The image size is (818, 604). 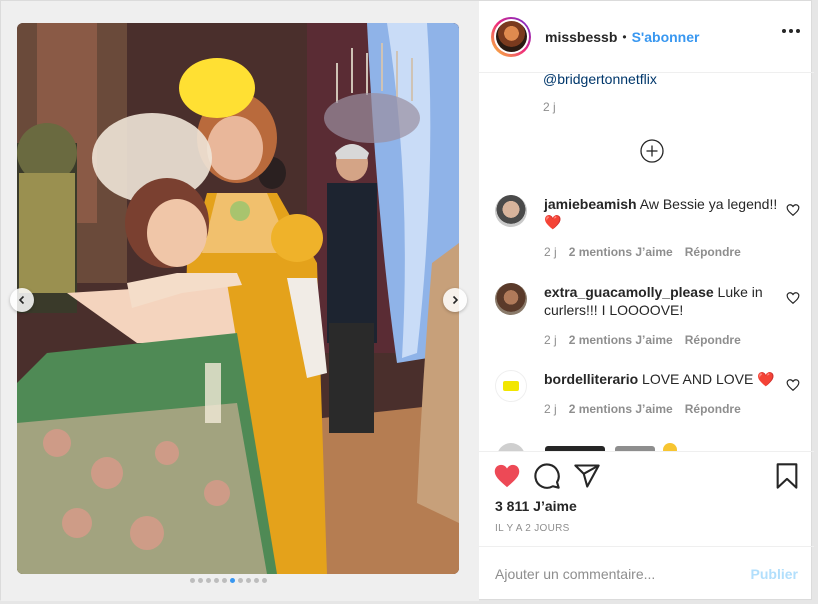 What do you see at coordinates (587, 476) in the screenshot?
I see `share-icon` at bounding box center [587, 476].